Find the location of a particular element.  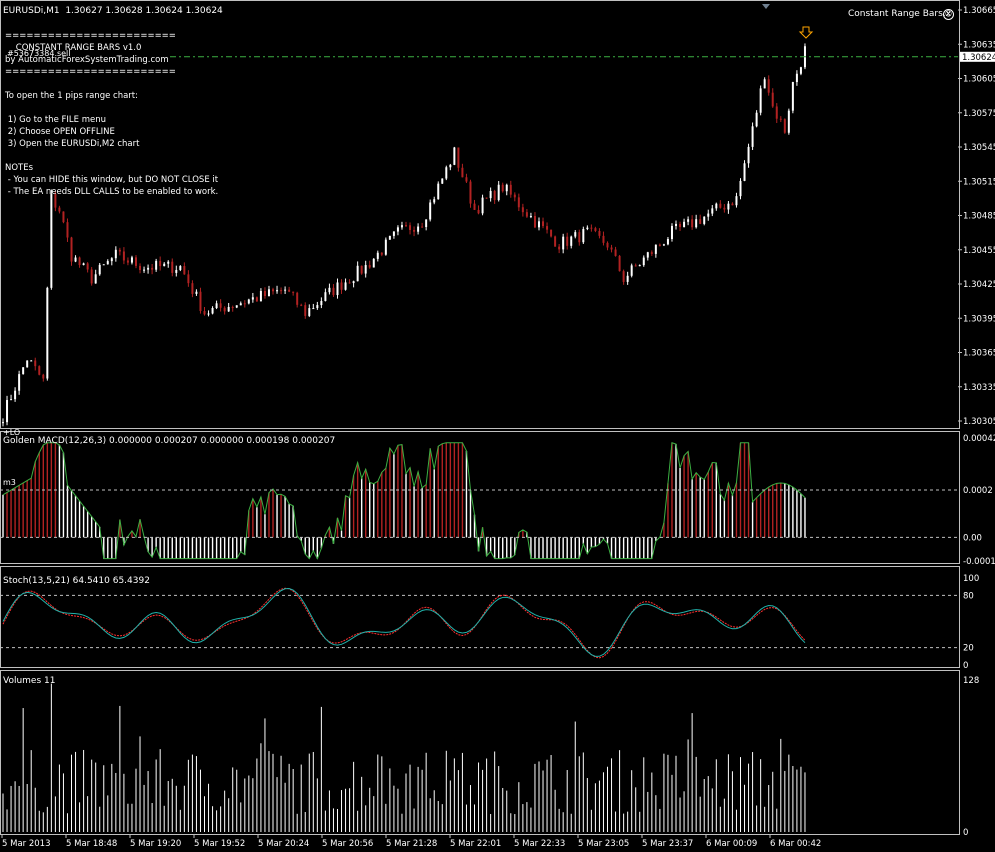

stoch-label: Stoch(13,5,21) 64.5410 65.4392 is located at coordinates (76, 581).